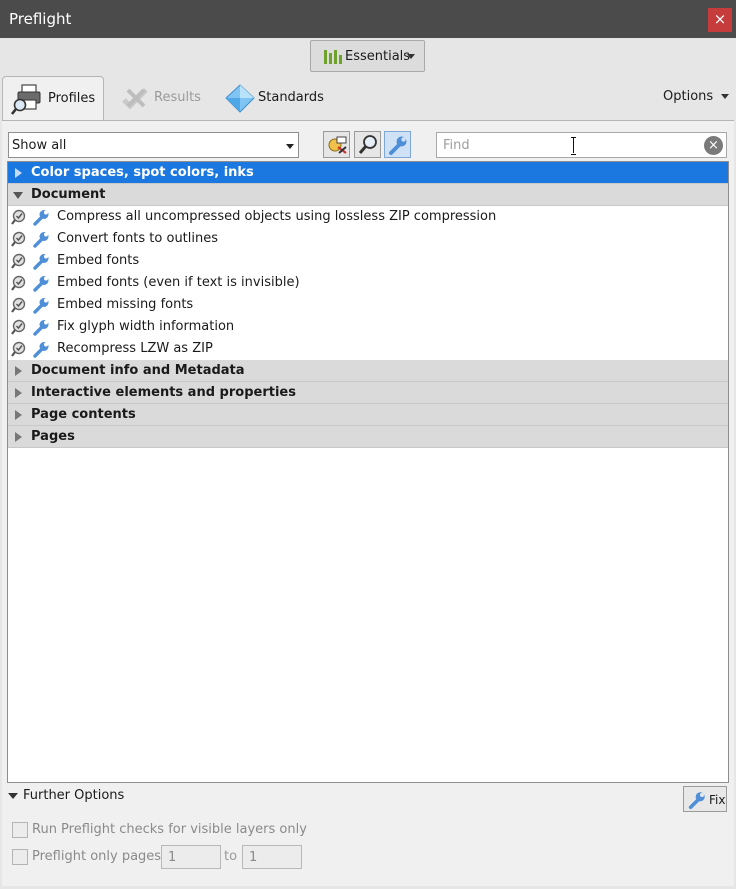 The height and width of the screenshot is (889, 736). I want to click on show-checks-button, so click(367, 144).